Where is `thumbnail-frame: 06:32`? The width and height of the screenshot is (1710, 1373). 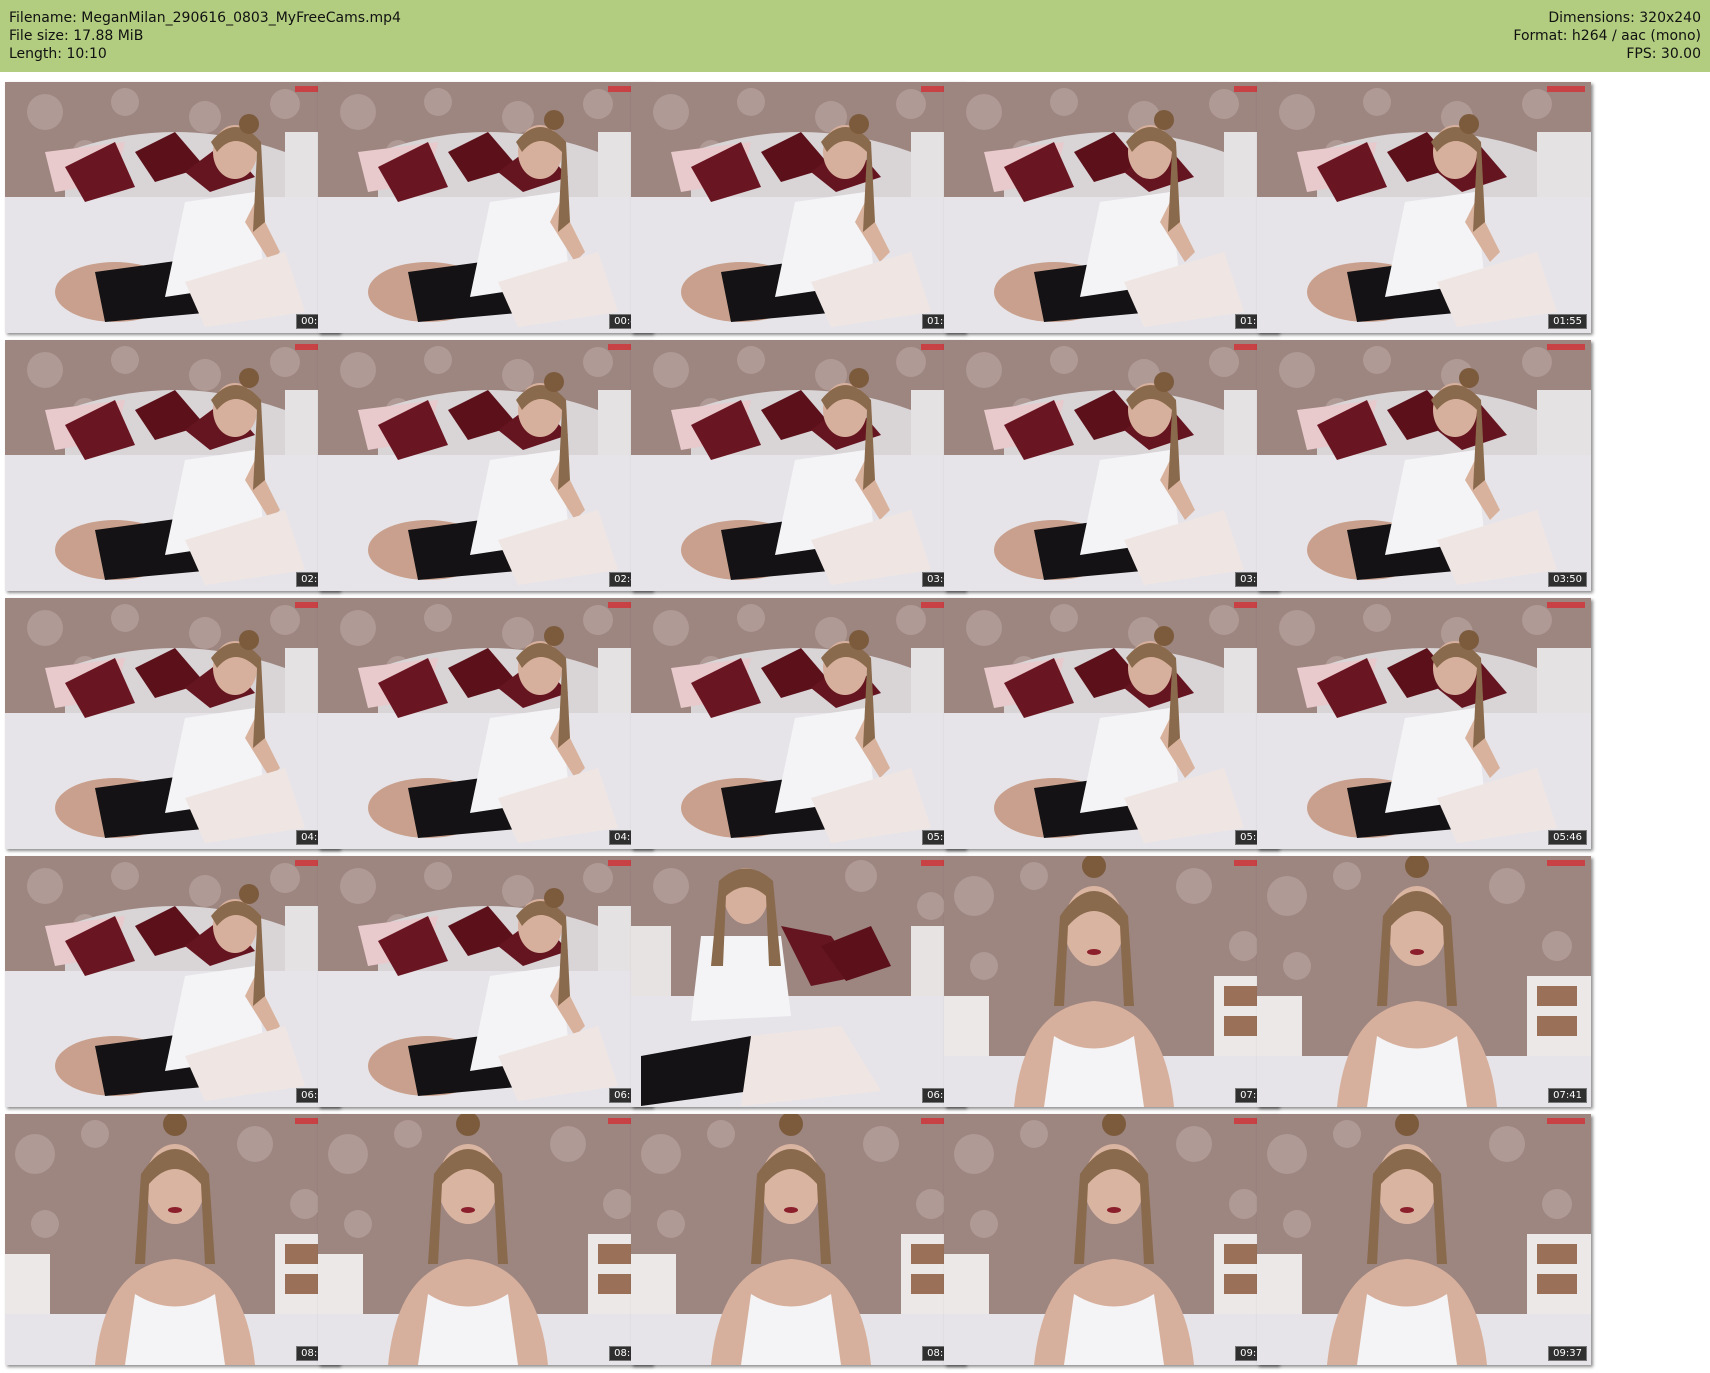
thumbnail-frame: 06:32 is located at coordinates (485, 981).